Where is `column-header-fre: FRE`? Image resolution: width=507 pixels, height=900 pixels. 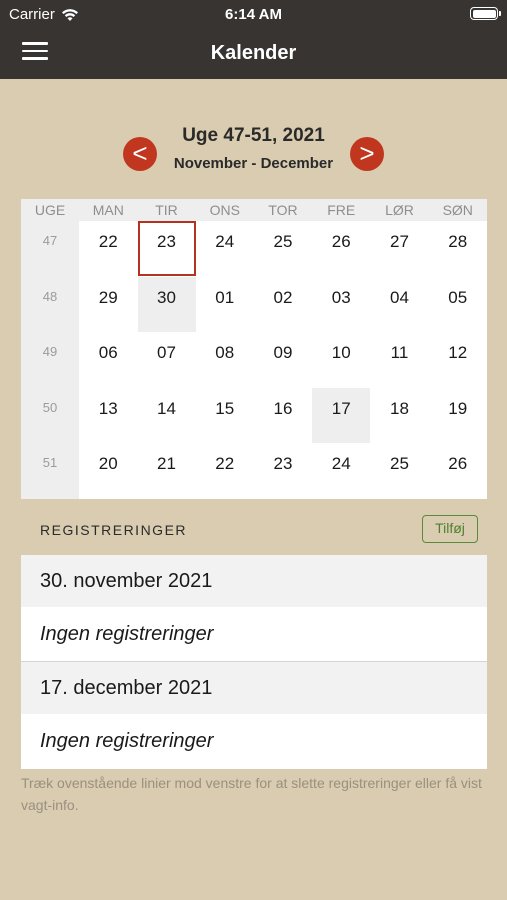 column-header-fre: FRE is located at coordinates (341, 210).